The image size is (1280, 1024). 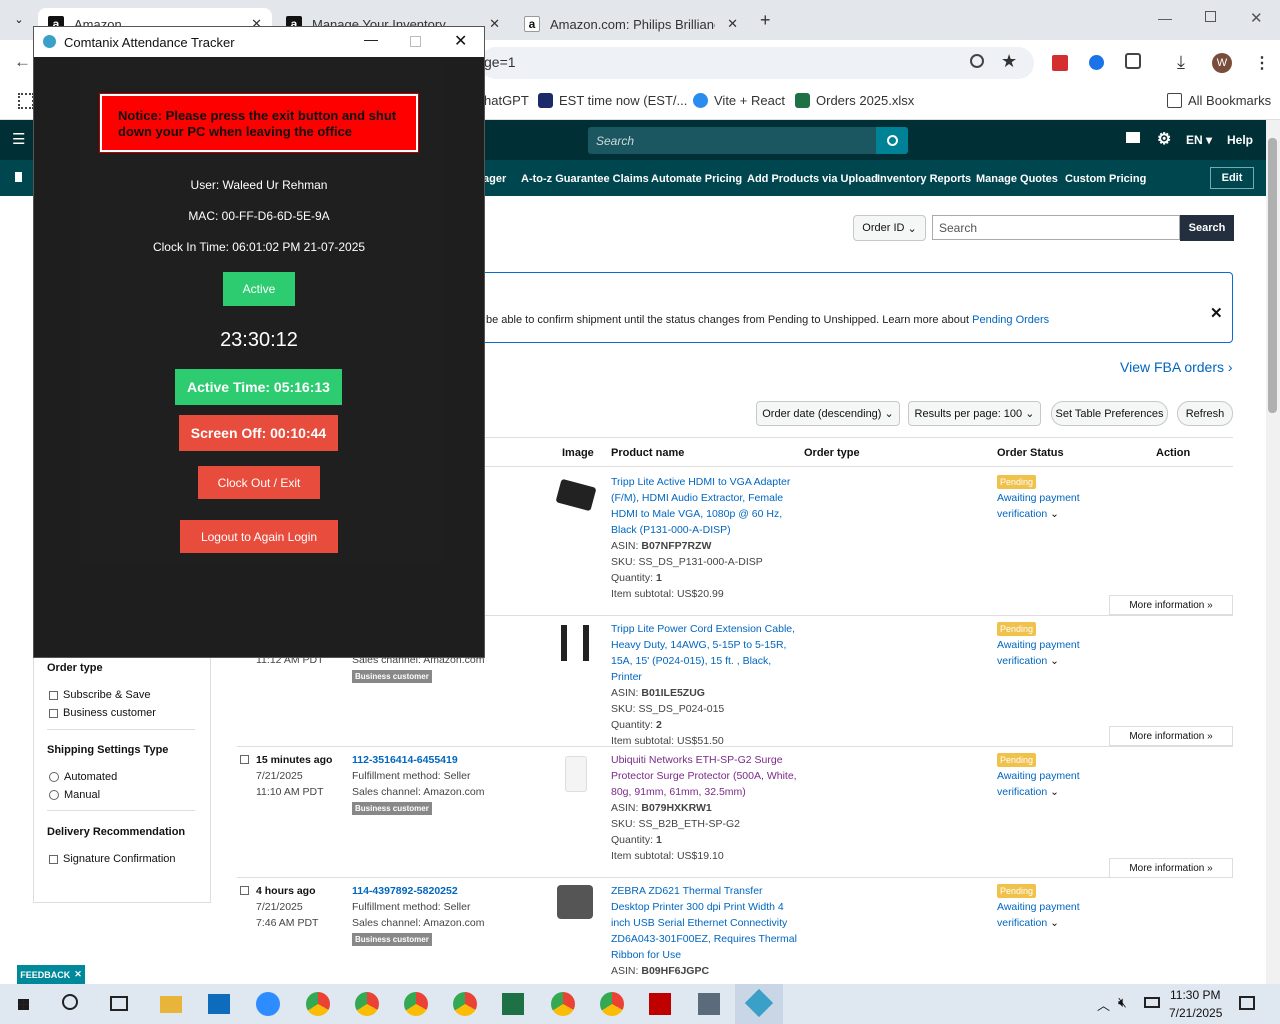 What do you see at coordinates (732, 140) in the screenshot?
I see `amazon-search-input: Search` at bounding box center [732, 140].